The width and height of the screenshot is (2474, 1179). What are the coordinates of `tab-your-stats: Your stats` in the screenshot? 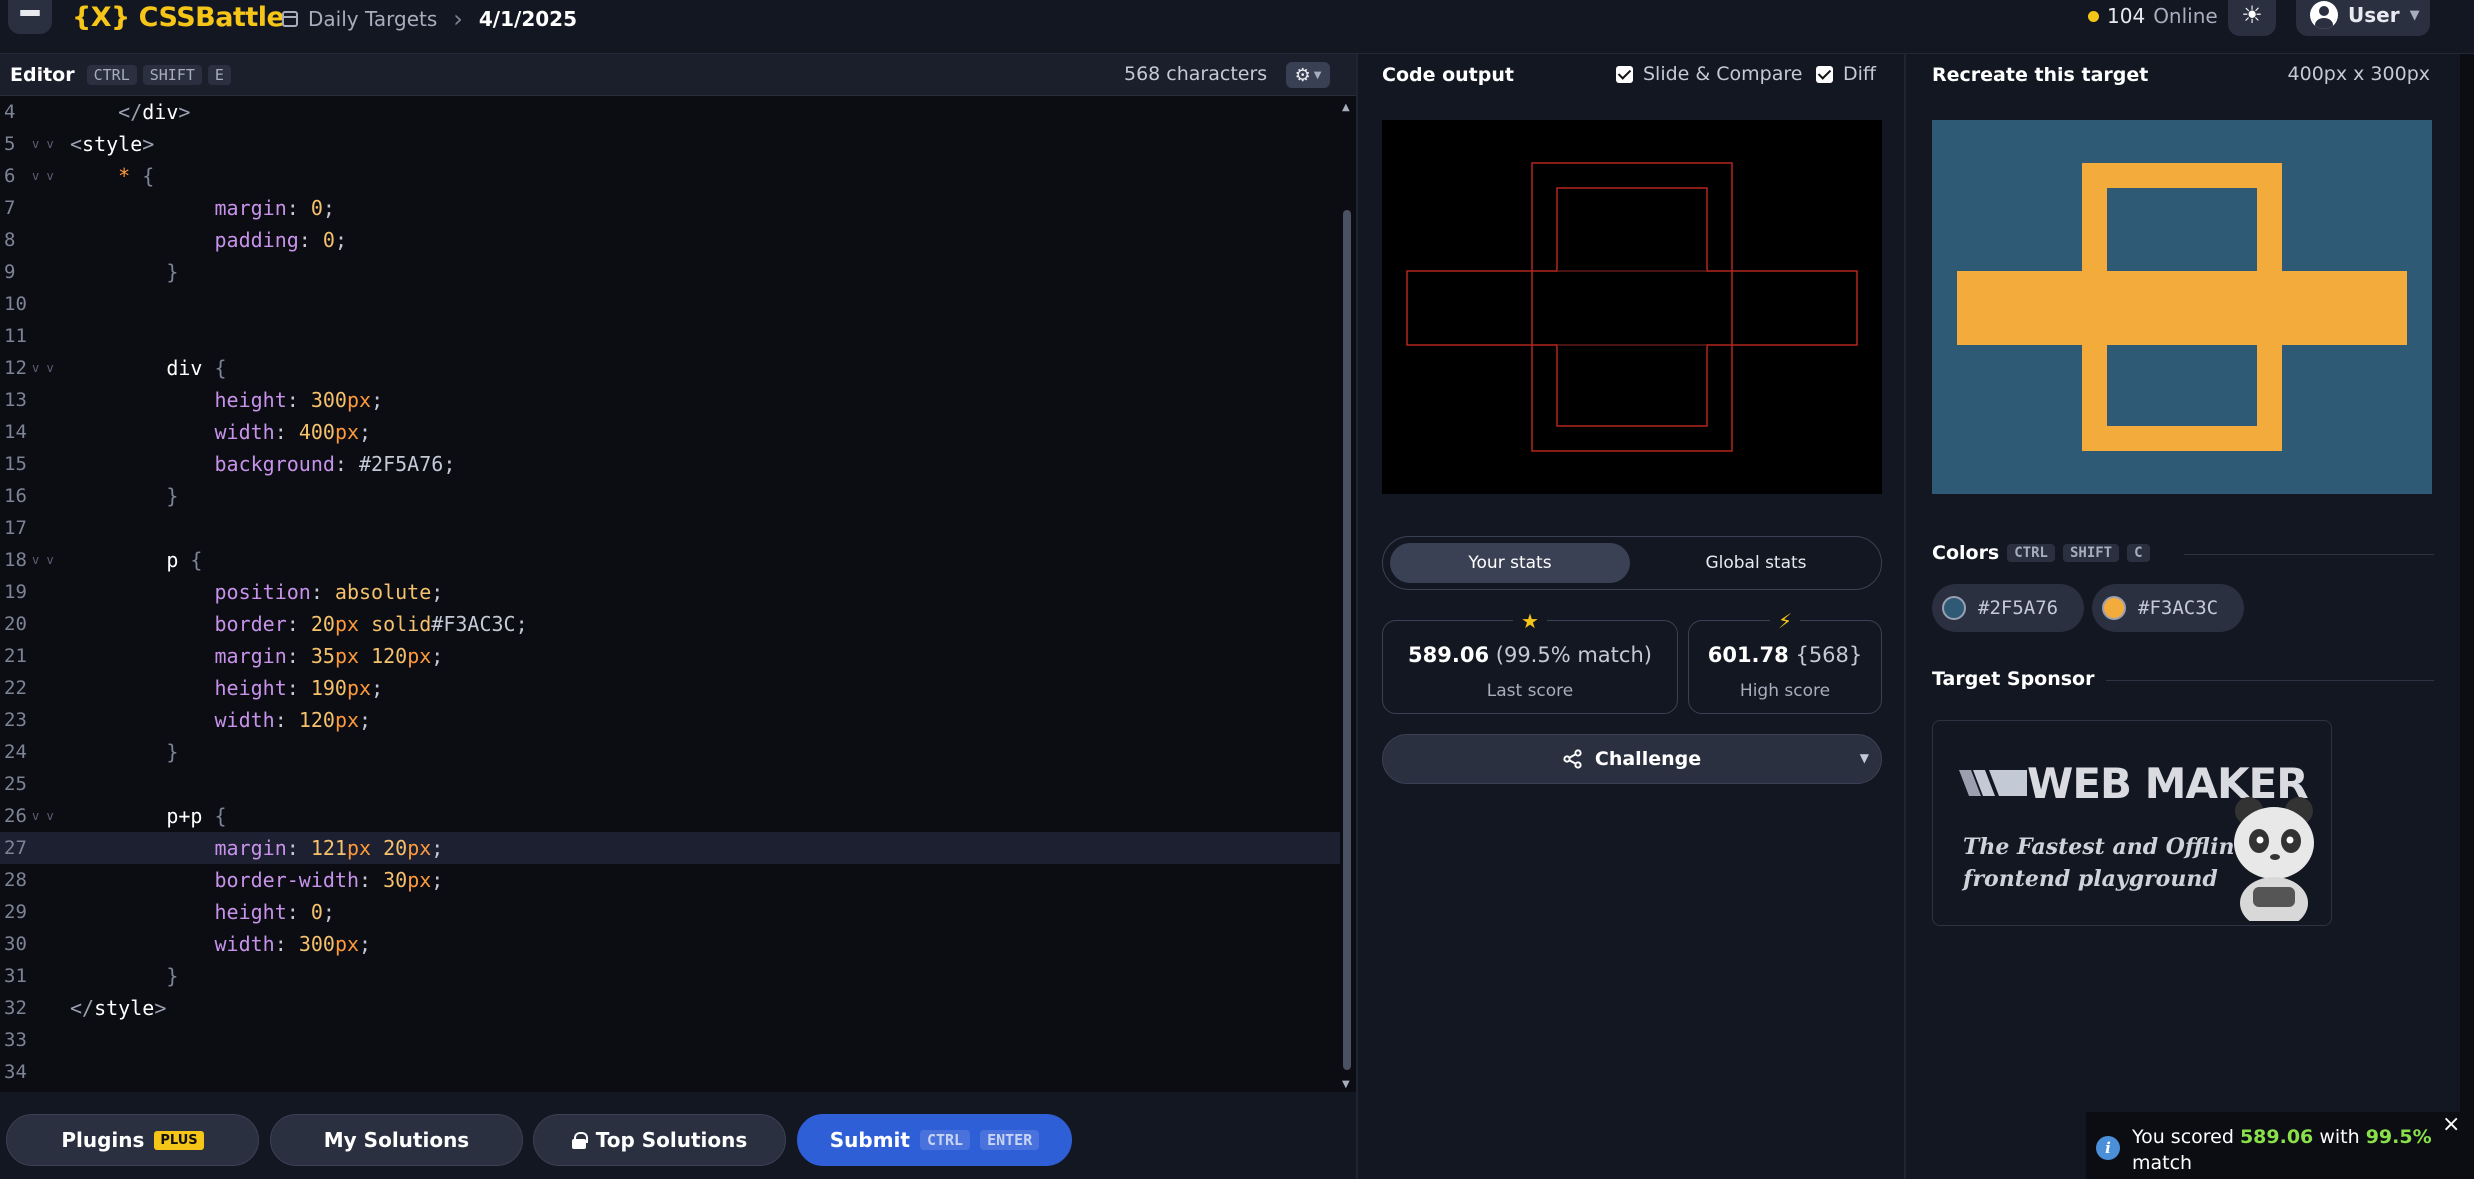 It's located at (1510, 563).